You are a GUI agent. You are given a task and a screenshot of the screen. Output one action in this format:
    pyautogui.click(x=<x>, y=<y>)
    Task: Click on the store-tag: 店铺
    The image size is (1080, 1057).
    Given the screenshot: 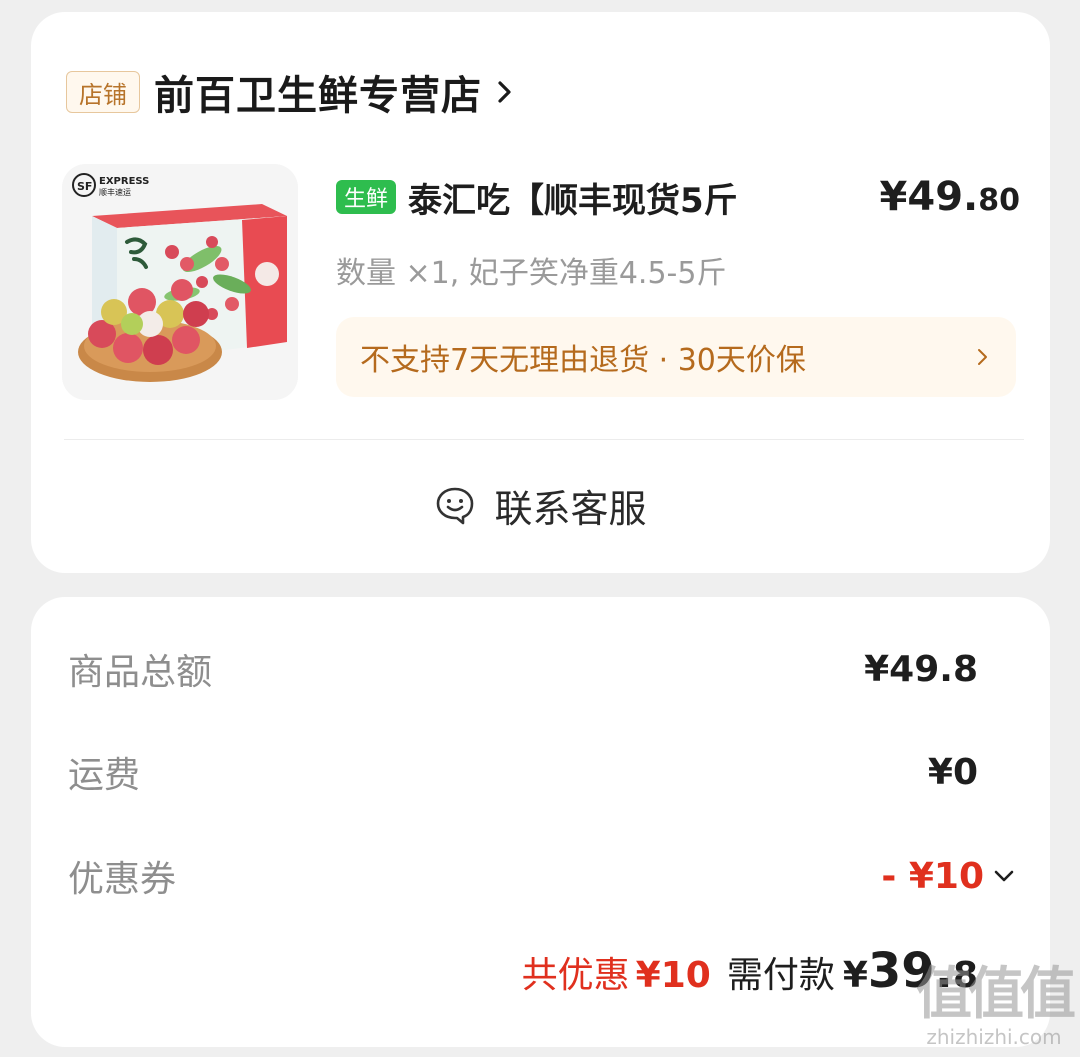 What is the action you would take?
    pyautogui.click(x=103, y=92)
    